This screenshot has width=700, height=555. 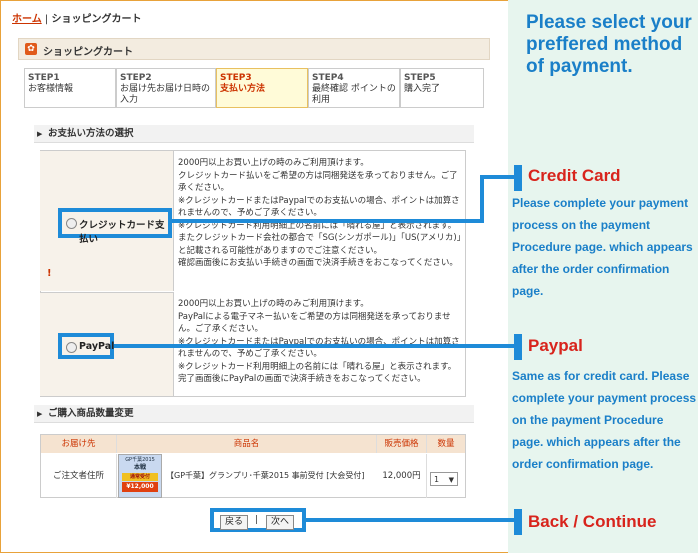 What do you see at coordinates (592, 521) in the screenshot?
I see `nav-heading: Back / Continue` at bounding box center [592, 521].